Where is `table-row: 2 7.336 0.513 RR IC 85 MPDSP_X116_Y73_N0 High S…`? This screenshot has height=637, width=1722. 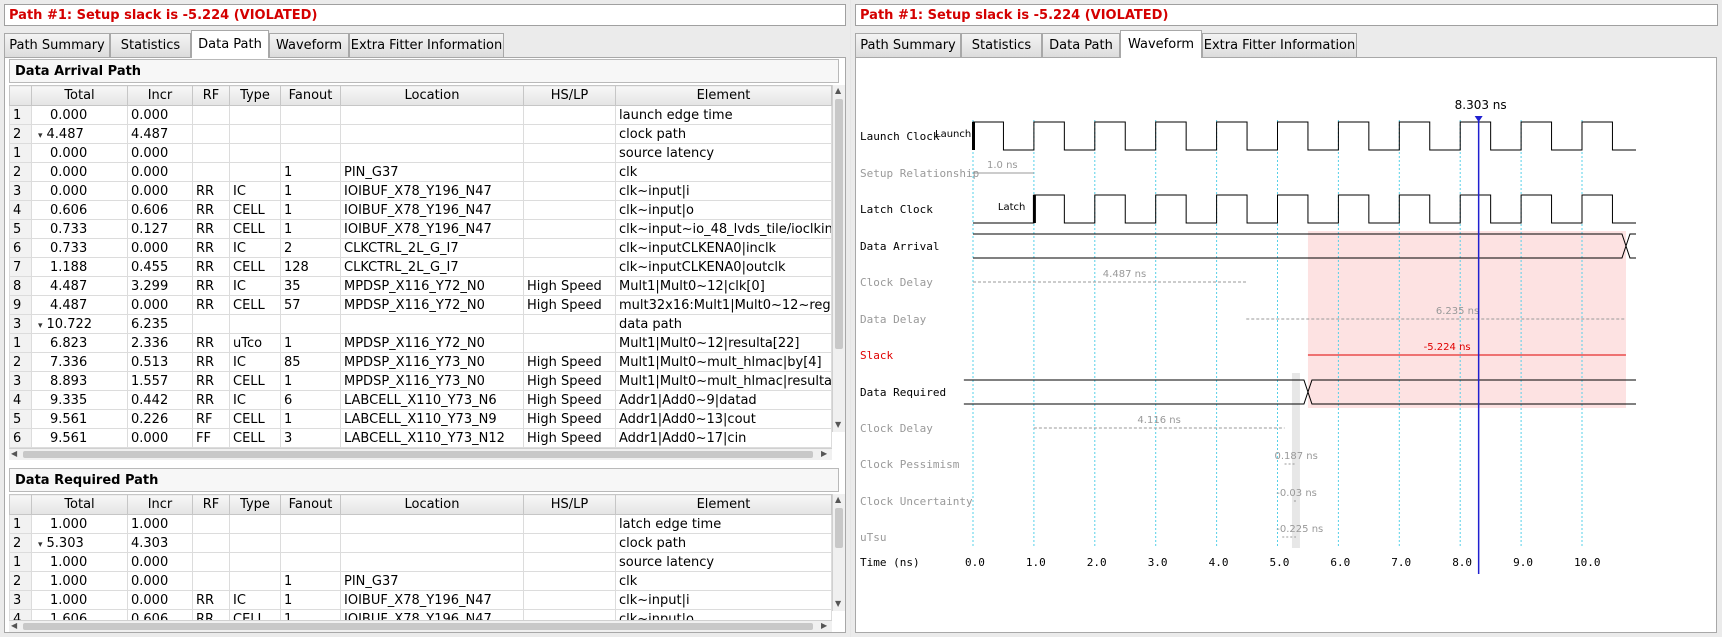
table-row: 2 7.336 0.513 RR IC 85 MPDSP_X116_Y73_N0 High S… is located at coordinates (420, 362).